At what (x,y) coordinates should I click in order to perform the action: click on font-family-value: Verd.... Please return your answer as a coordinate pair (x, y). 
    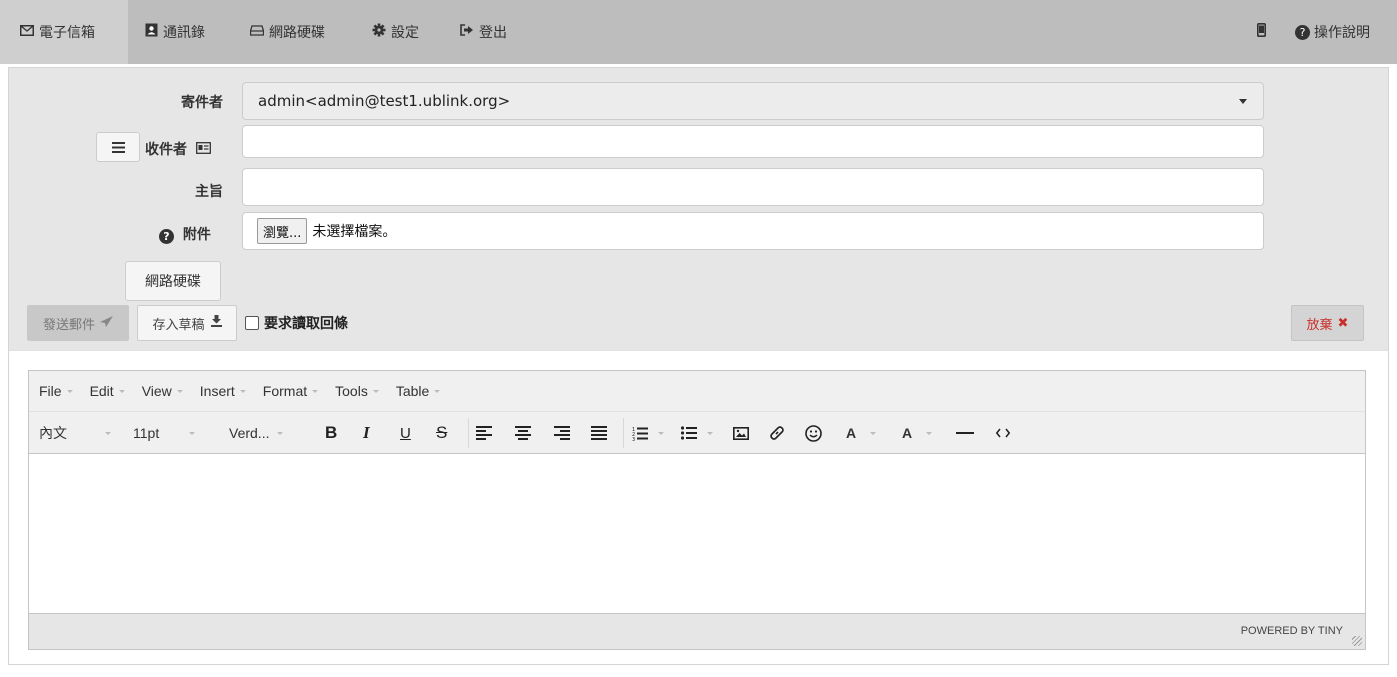
    Looking at the image, I should click on (249, 433).